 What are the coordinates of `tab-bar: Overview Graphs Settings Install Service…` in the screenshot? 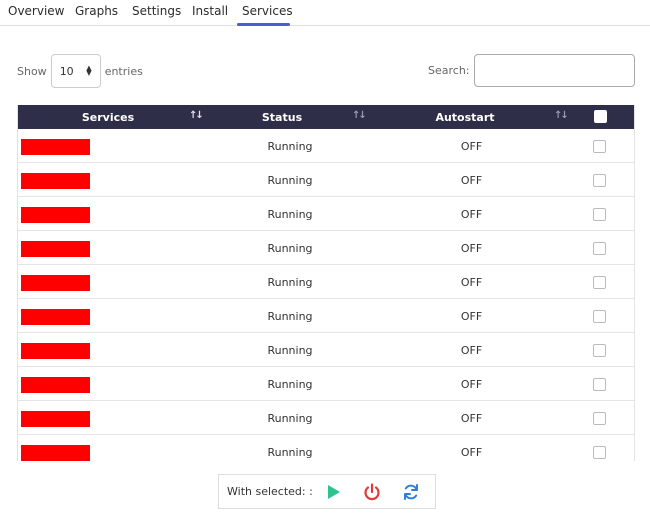 It's located at (325, 13).